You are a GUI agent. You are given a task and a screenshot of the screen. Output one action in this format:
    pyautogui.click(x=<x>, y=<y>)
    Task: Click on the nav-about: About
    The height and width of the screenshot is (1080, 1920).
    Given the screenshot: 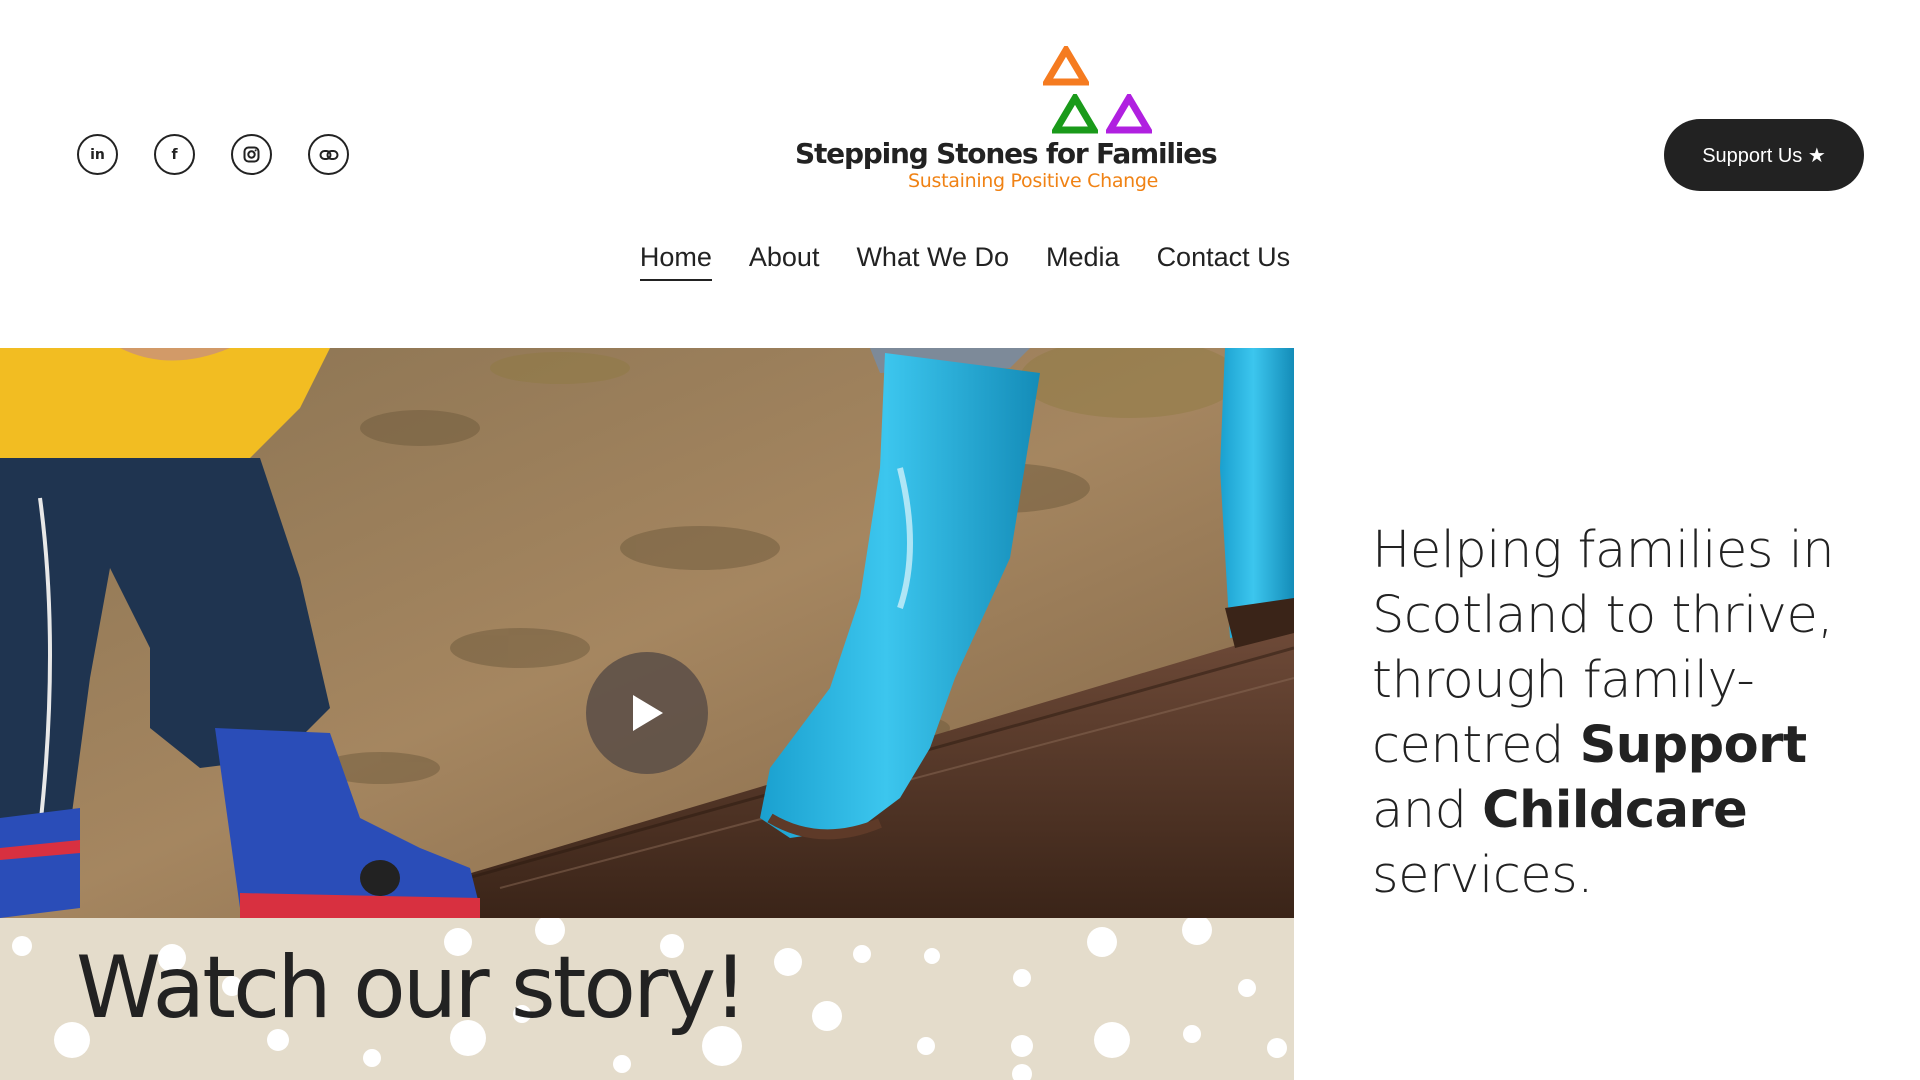 What is the action you would take?
    pyautogui.click(x=784, y=261)
    